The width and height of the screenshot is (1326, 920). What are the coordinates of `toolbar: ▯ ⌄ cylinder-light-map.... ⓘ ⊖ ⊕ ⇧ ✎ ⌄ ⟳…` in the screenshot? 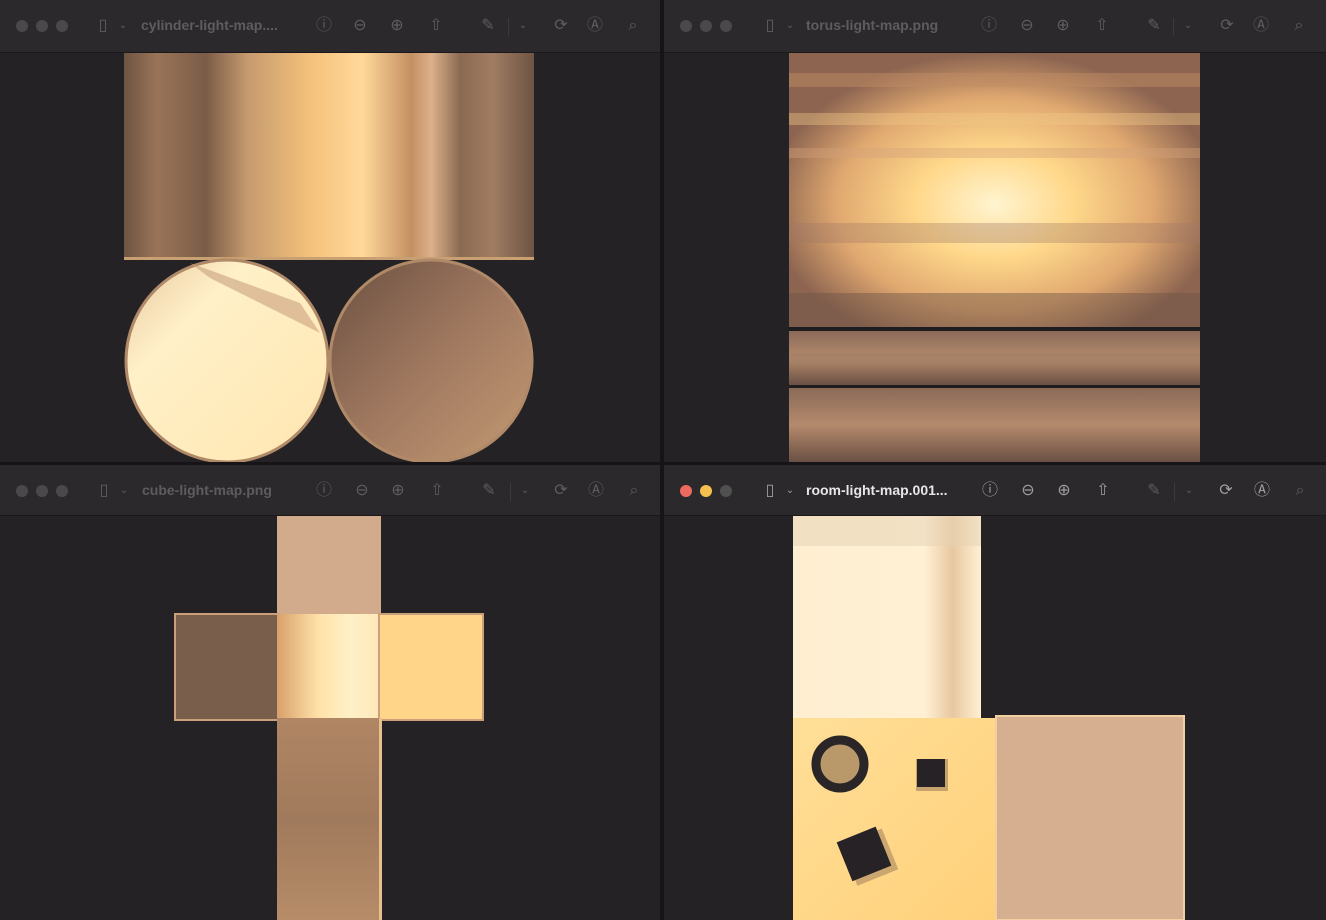 It's located at (330, 26).